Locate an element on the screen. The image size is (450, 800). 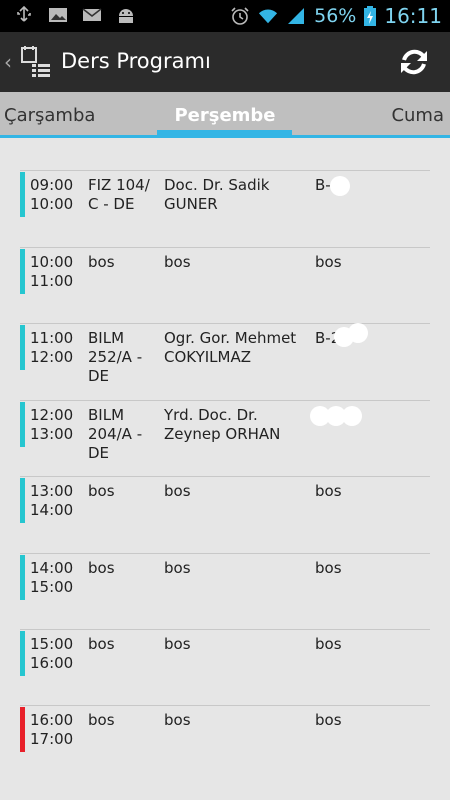
time-cell: 15:00 16:00 is located at coordinates (52, 653).